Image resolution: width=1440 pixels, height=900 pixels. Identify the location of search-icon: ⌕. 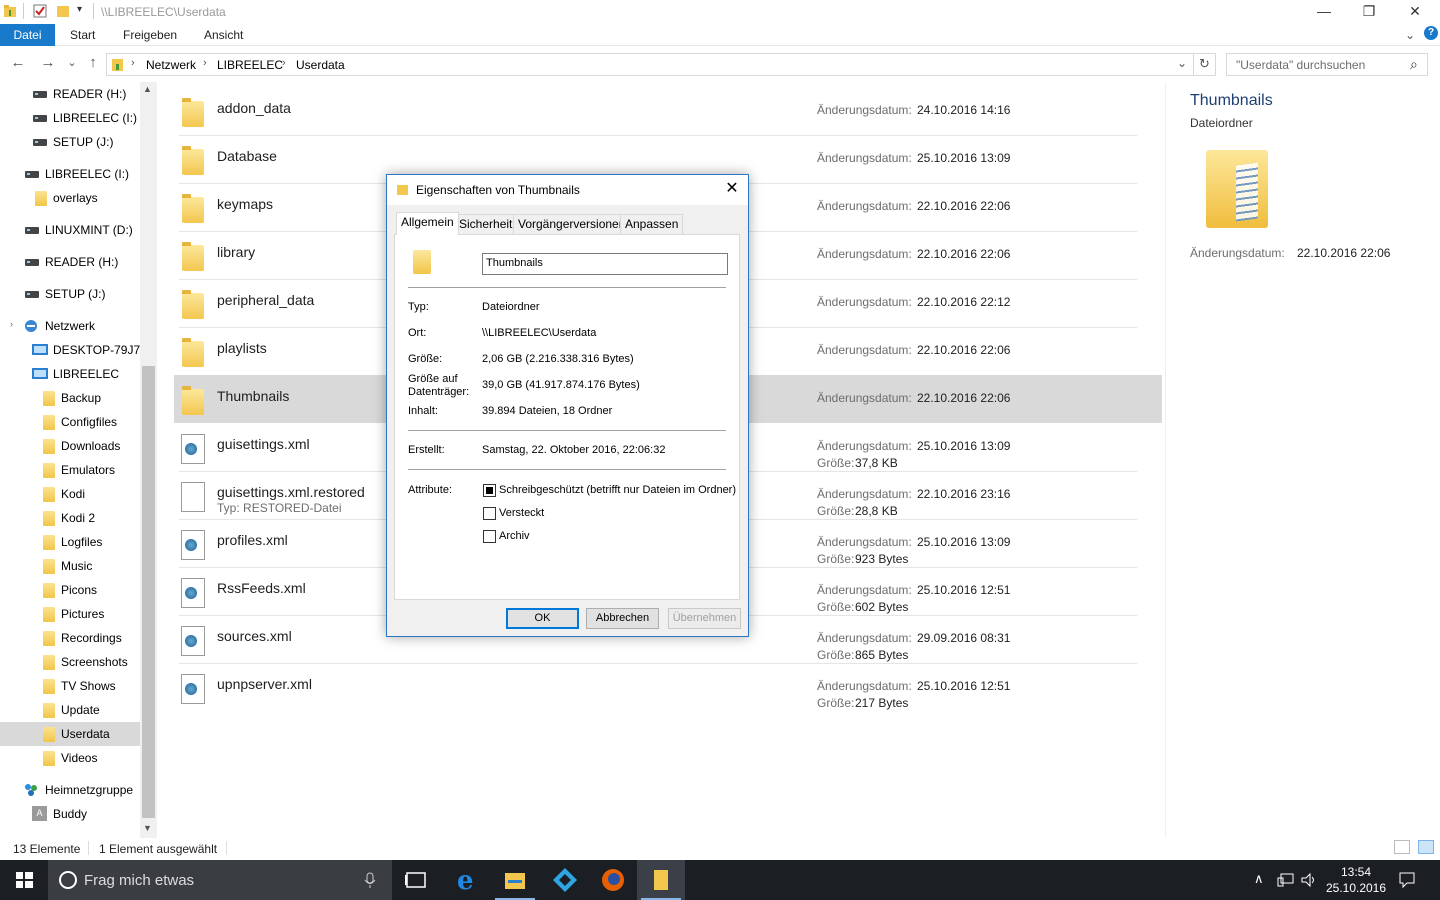
(1414, 64).